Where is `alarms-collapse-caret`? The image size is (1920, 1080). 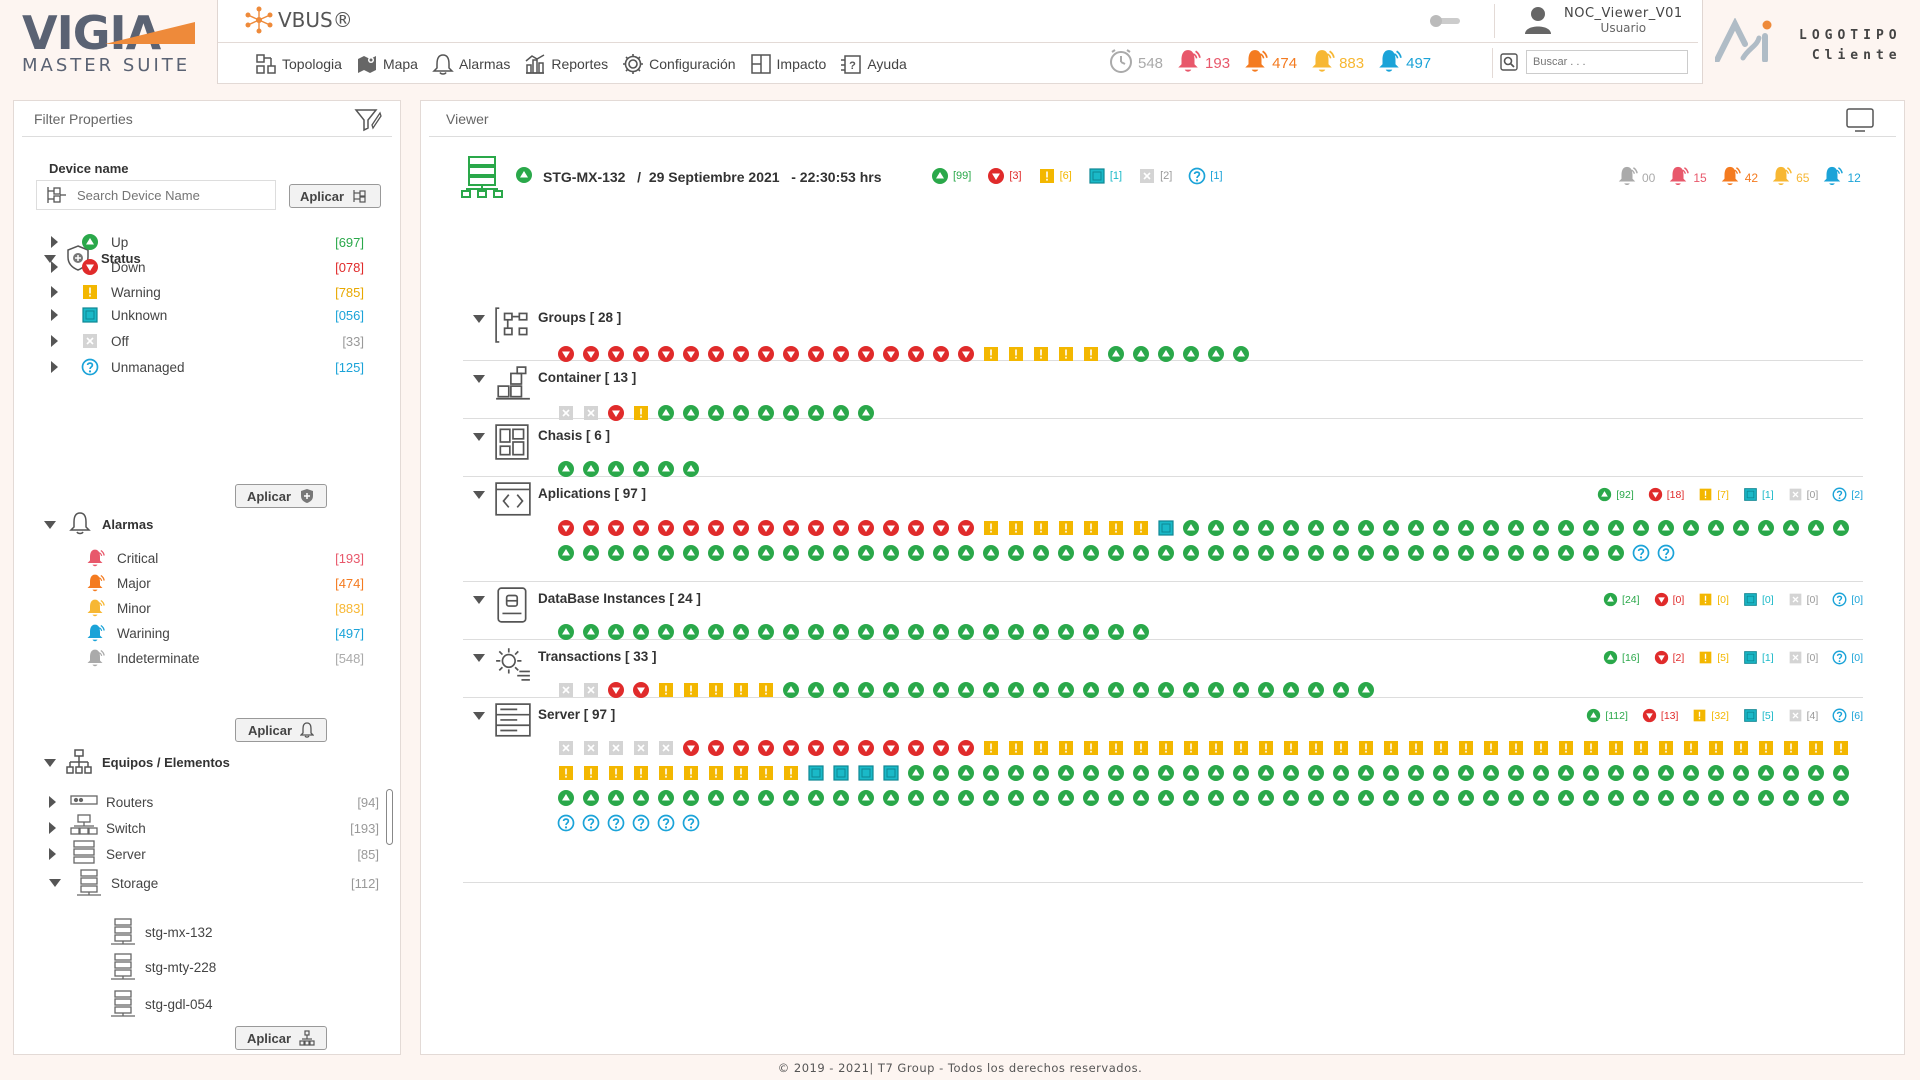
alarms-collapse-caret is located at coordinates (50, 525).